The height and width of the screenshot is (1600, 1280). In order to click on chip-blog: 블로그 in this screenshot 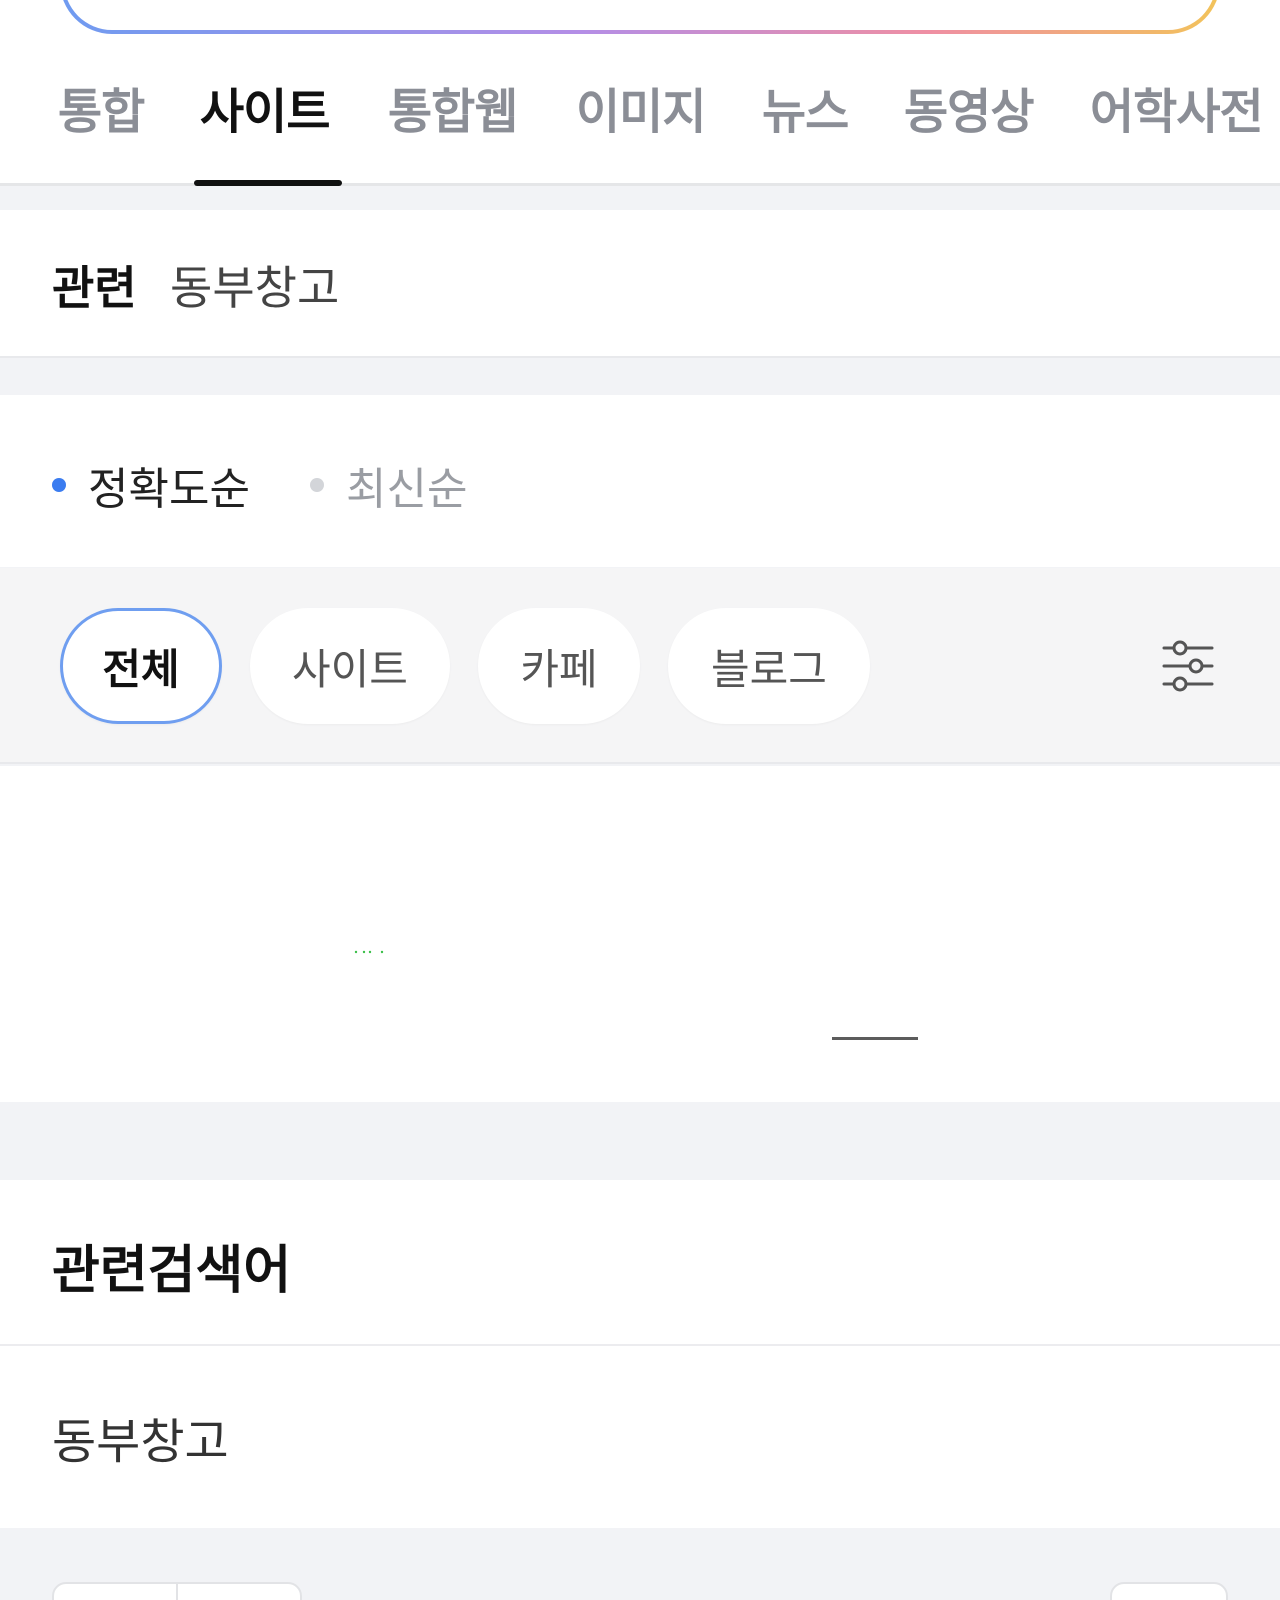, I will do `click(769, 666)`.